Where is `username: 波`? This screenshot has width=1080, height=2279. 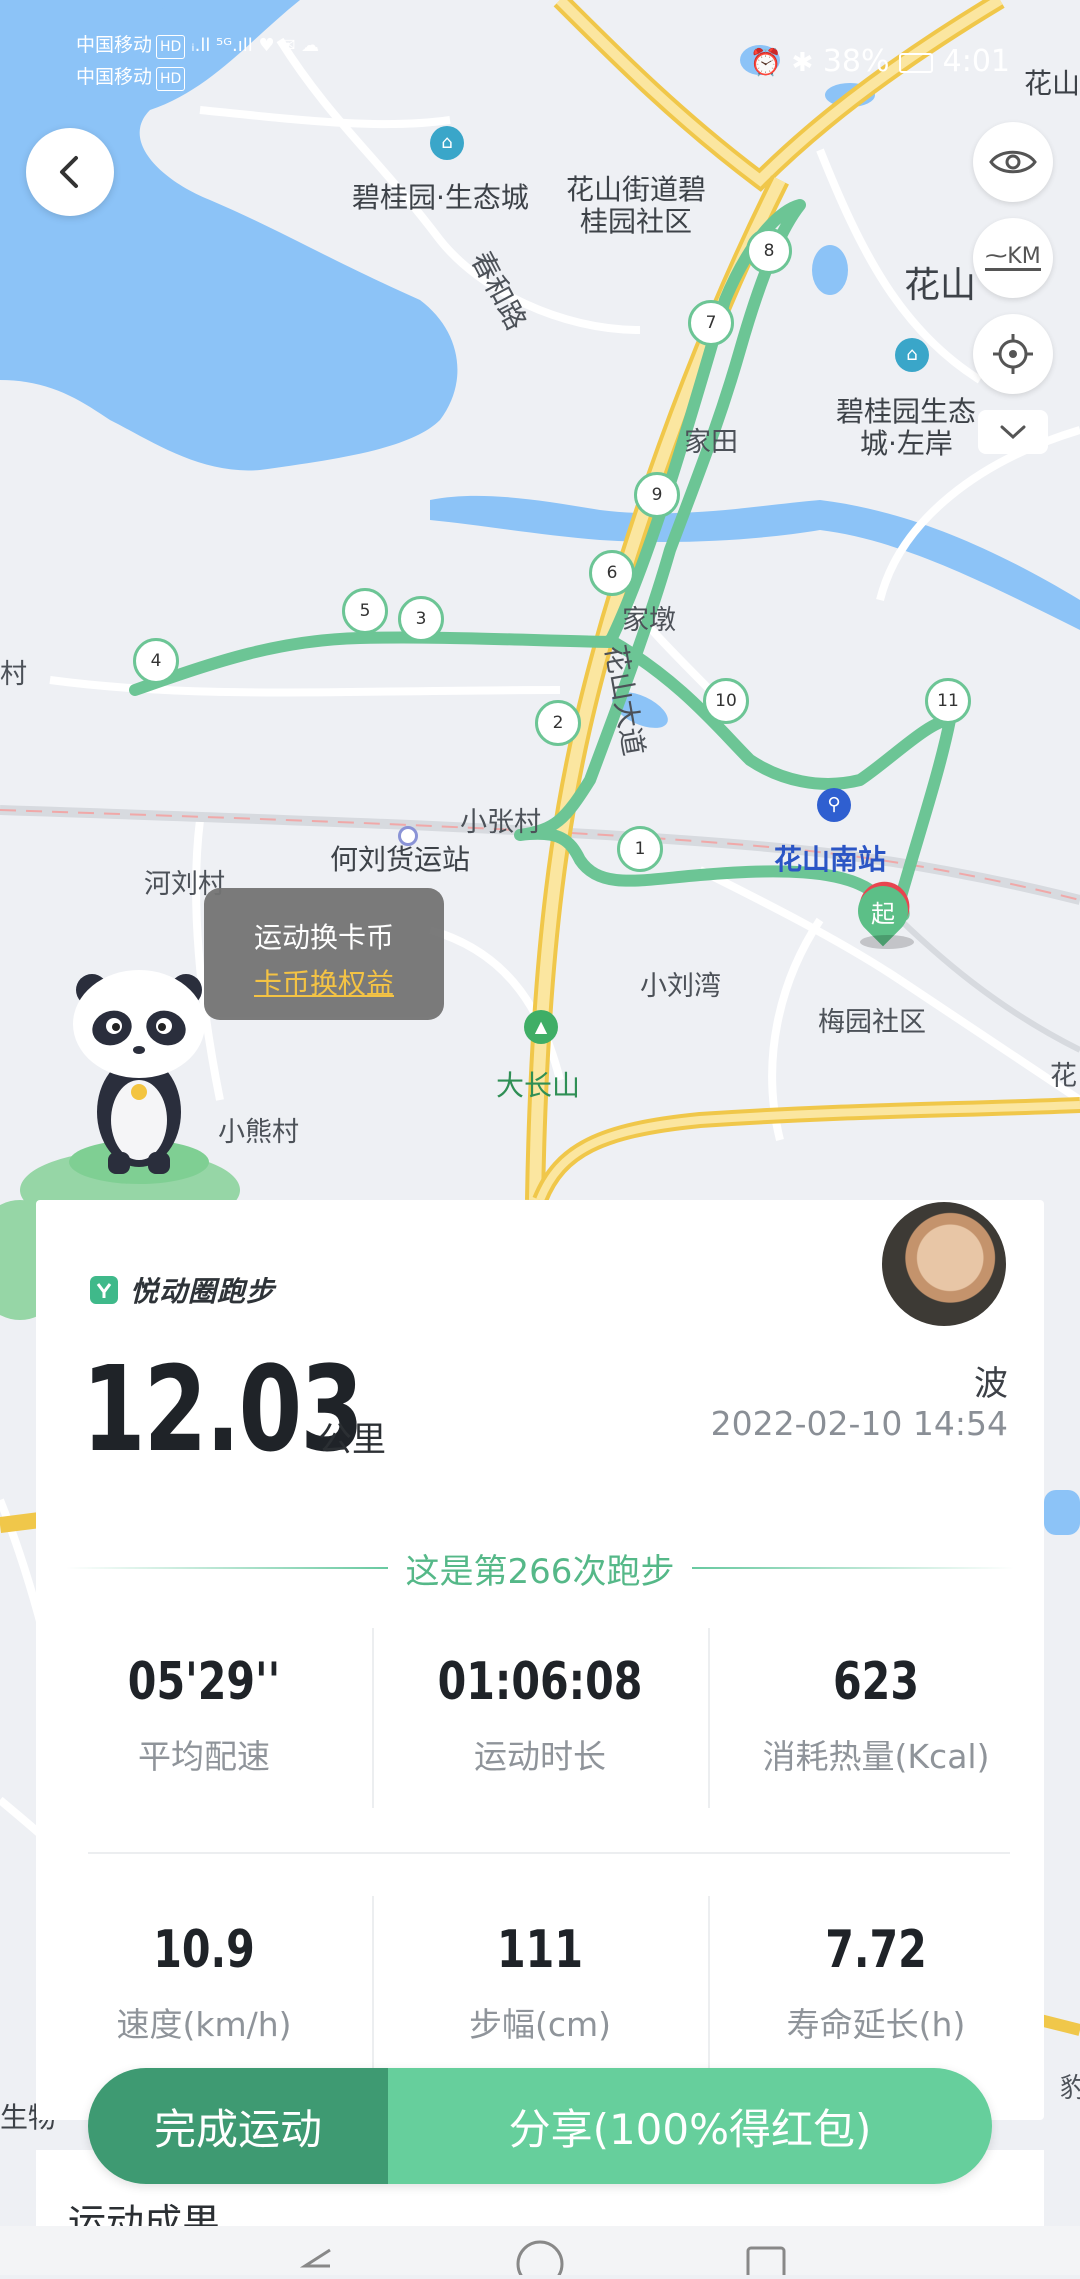 username: 波 is located at coordinates (991, 1384).